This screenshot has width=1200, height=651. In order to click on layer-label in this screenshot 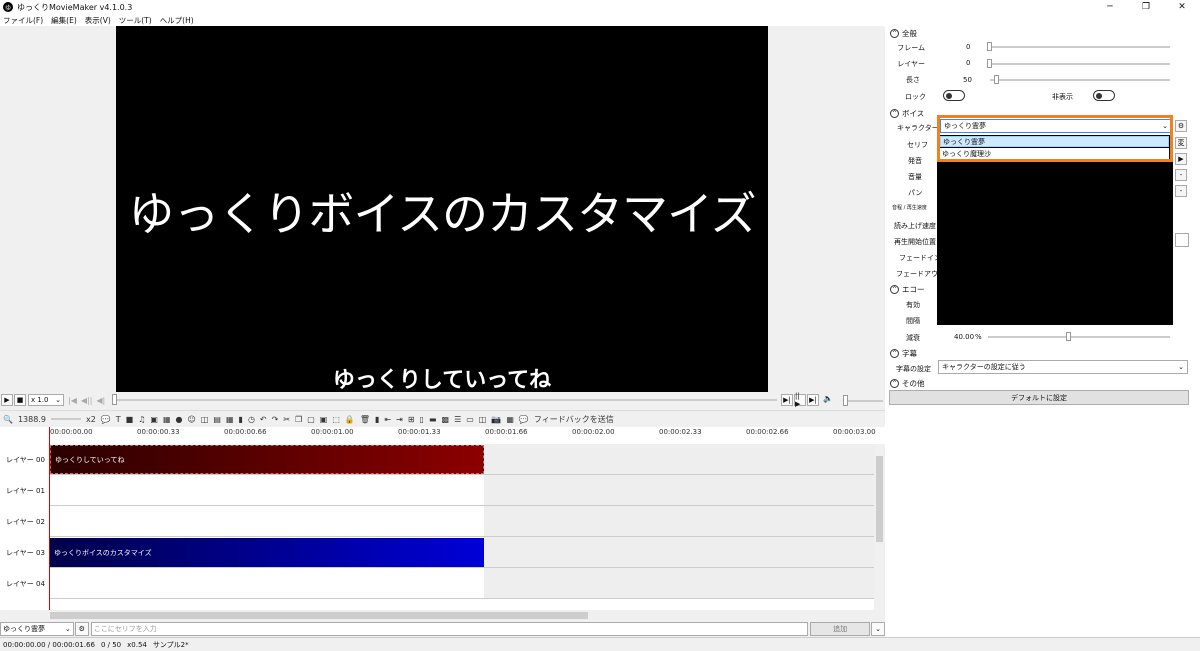, I will do `click(25, 604)`.